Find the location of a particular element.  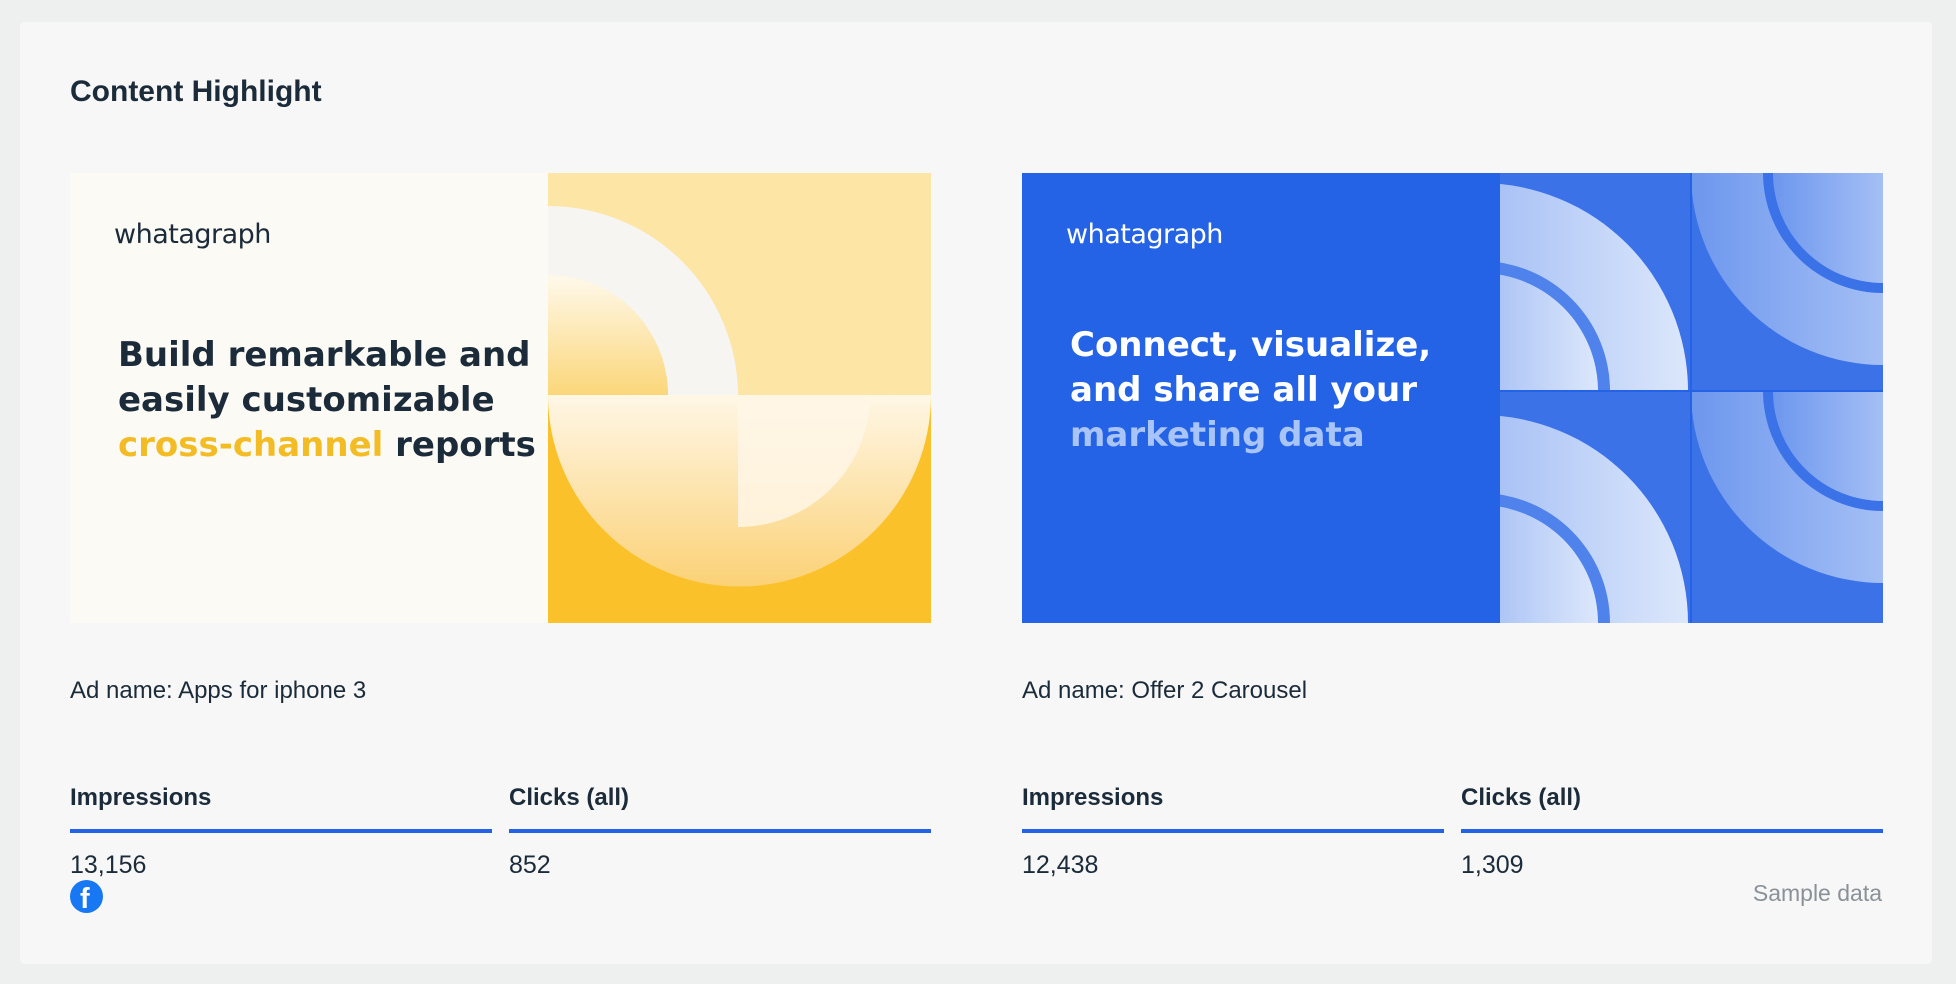

headline-text: Connect, visualize, and share all your is located at coordinates (1251, 367).